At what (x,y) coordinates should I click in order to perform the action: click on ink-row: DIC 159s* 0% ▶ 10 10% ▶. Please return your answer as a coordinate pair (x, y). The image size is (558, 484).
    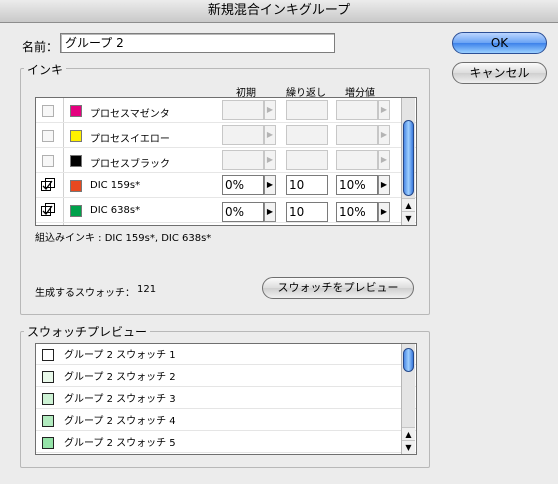
    Looking at the image, I should click on (226, 185).